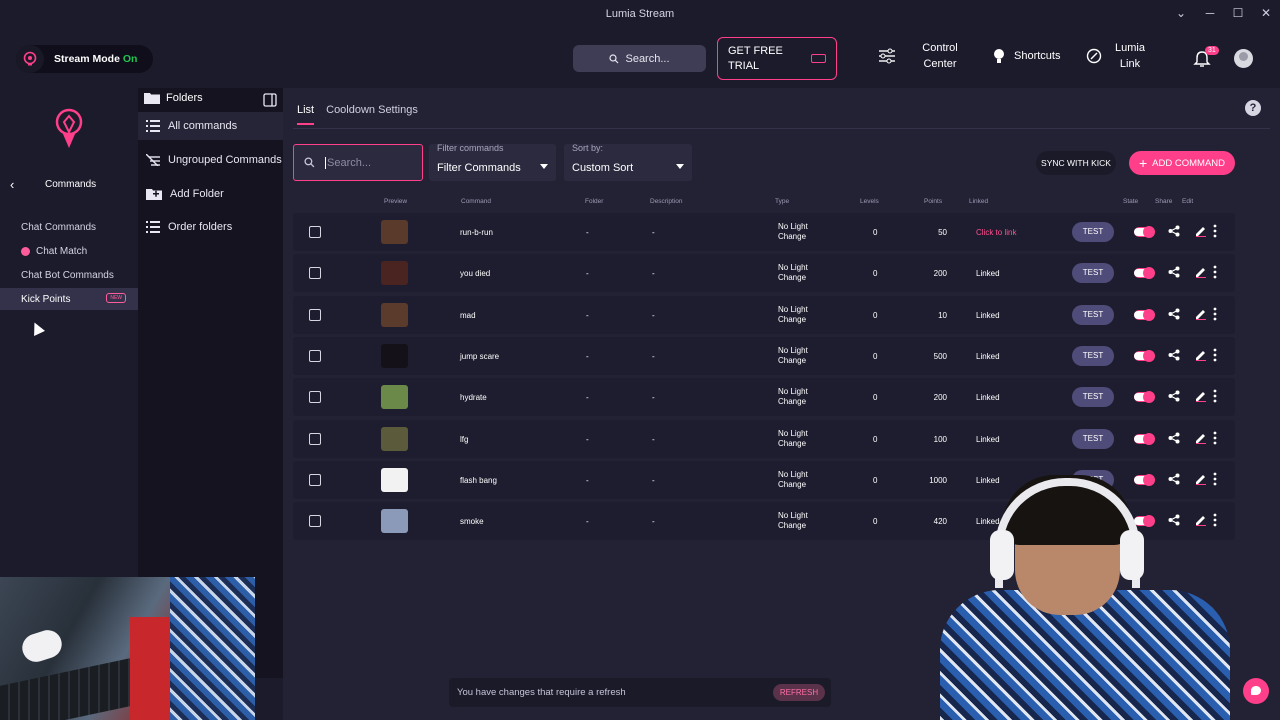 This screenshot has height=720, width=1280. What do you see at coordinates (603, 168) in the screenshot?
I see `sort-value: Custom Sort` at bounding box center [603, 168].